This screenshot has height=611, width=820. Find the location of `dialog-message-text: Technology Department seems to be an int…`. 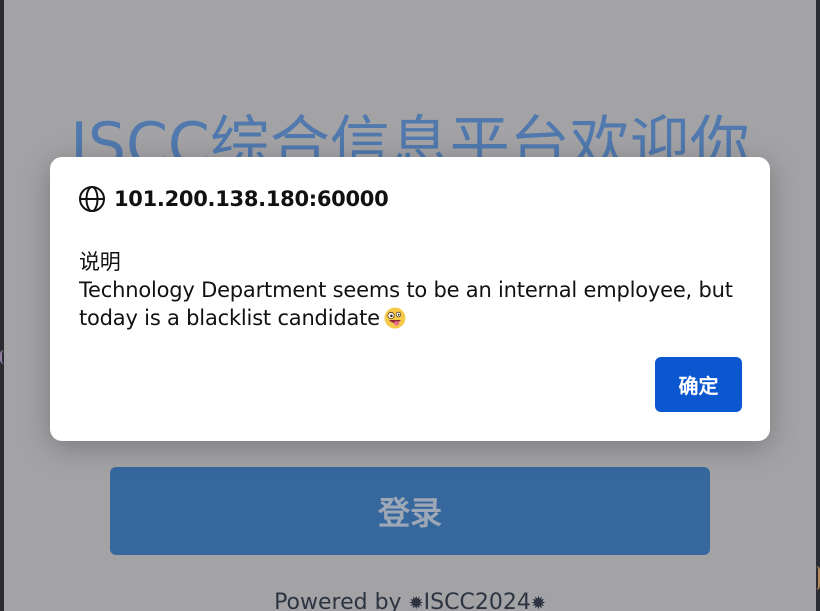

dialog-message-text: Technology Department seems to be an int… is located at coordinates (406, 304).